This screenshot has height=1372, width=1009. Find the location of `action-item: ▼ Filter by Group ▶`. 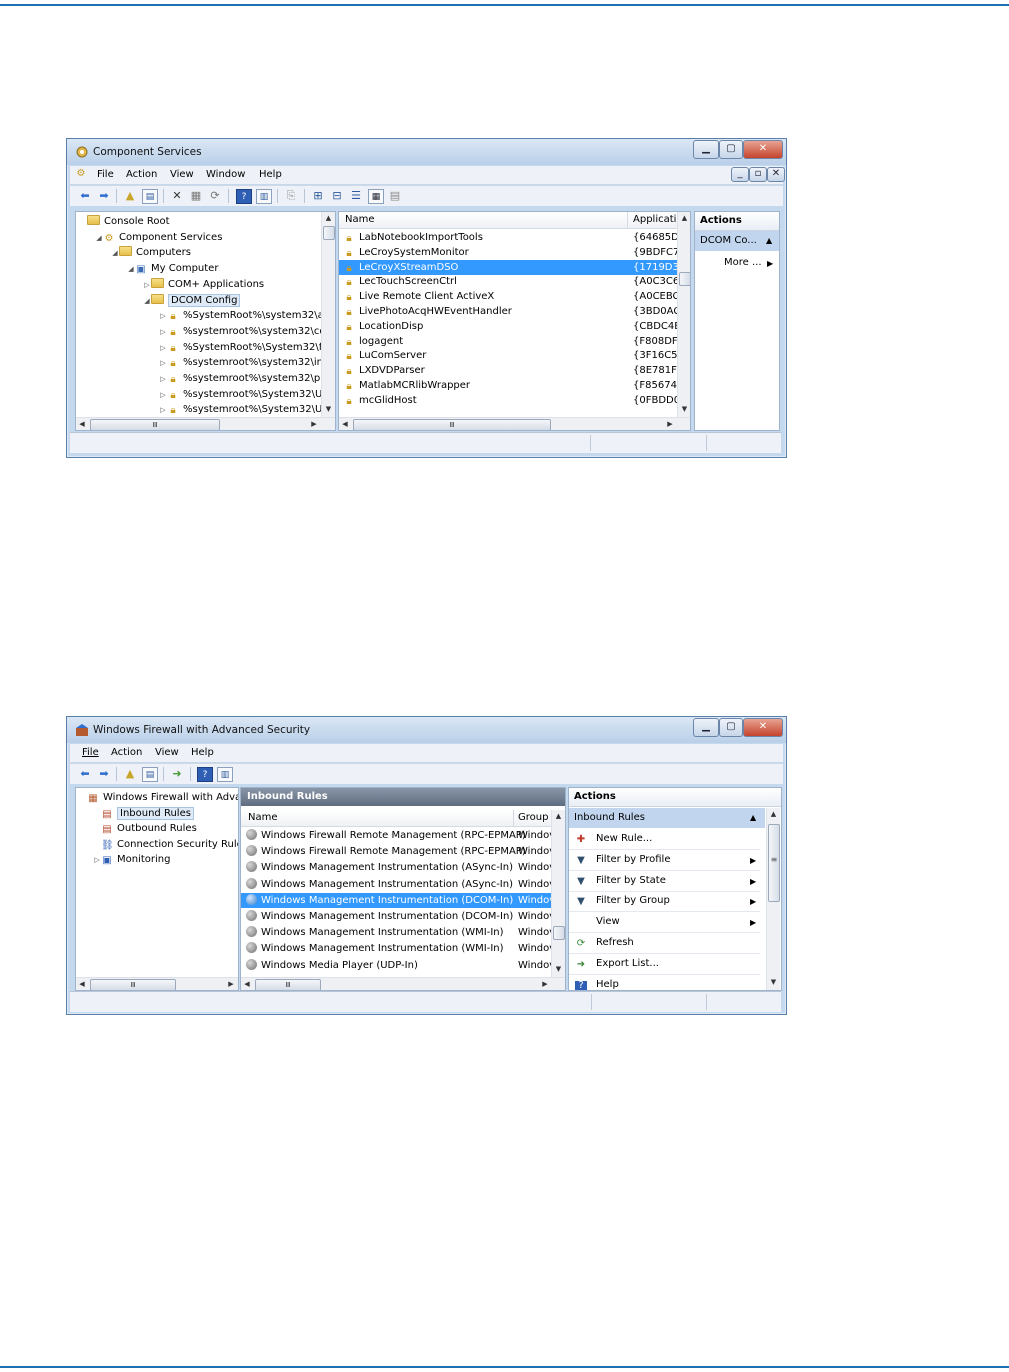

action-item: ▼ Filter by Group ▶ is located at coordinates (664, 902).